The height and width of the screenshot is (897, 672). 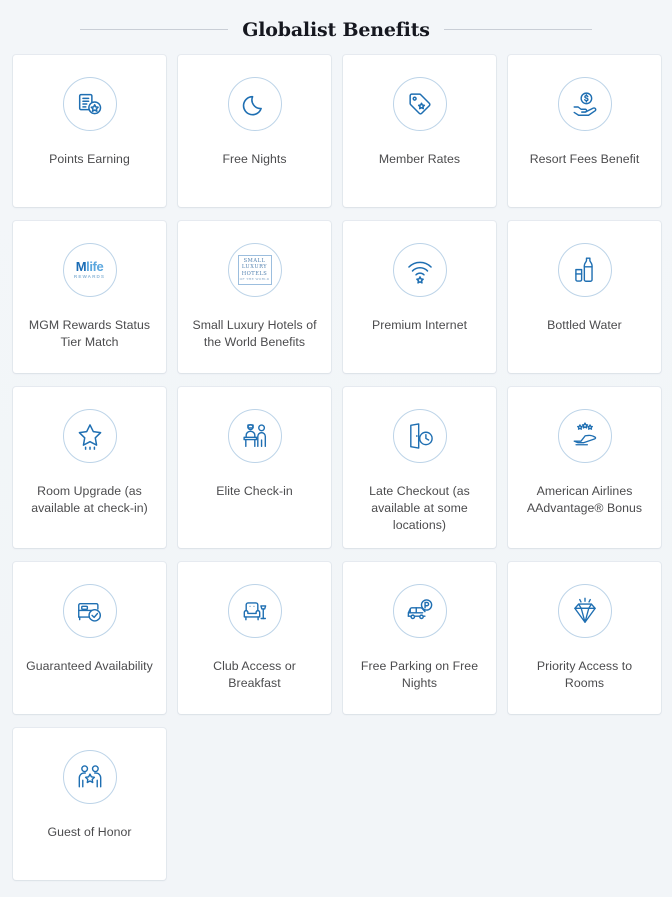 I want to click on wifi-star-icon, so click(x=419, y=270).